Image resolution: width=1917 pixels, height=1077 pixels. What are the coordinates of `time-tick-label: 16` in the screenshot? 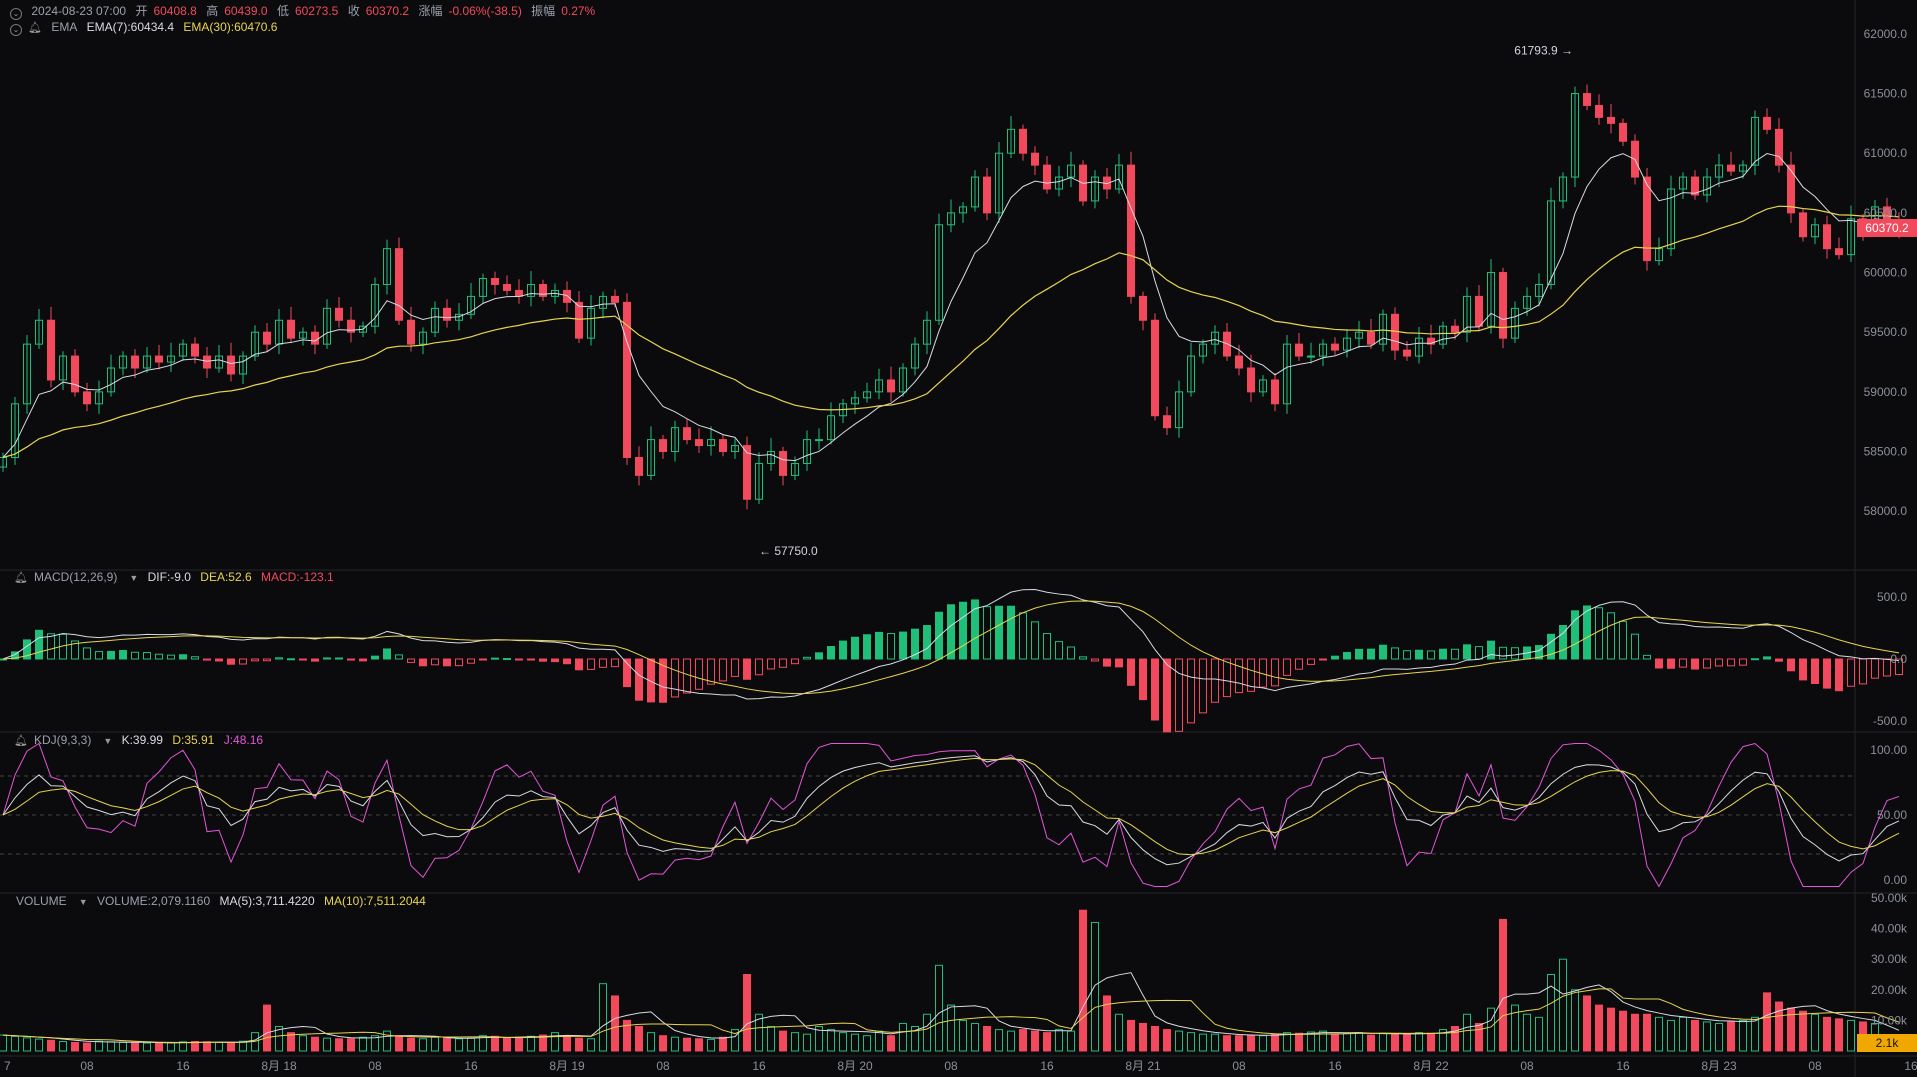 It's located at (471, 1066).